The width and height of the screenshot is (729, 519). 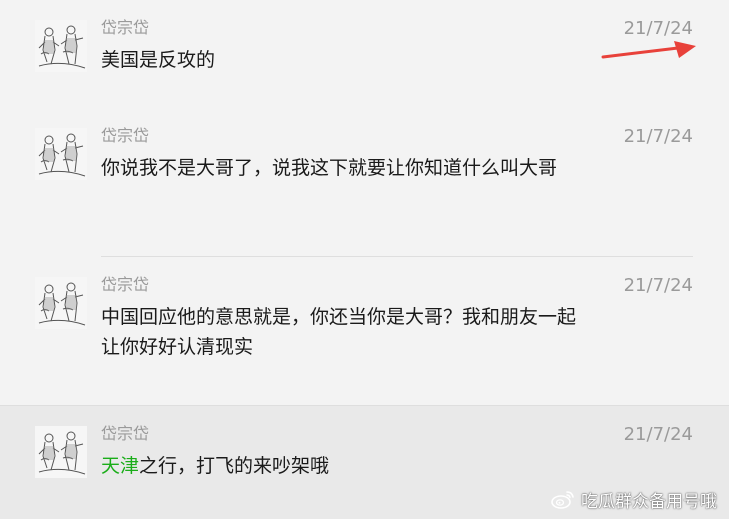 I want to click on message-text: 天津之行，打飞的来吵架哦, so click(x=351, y=466).